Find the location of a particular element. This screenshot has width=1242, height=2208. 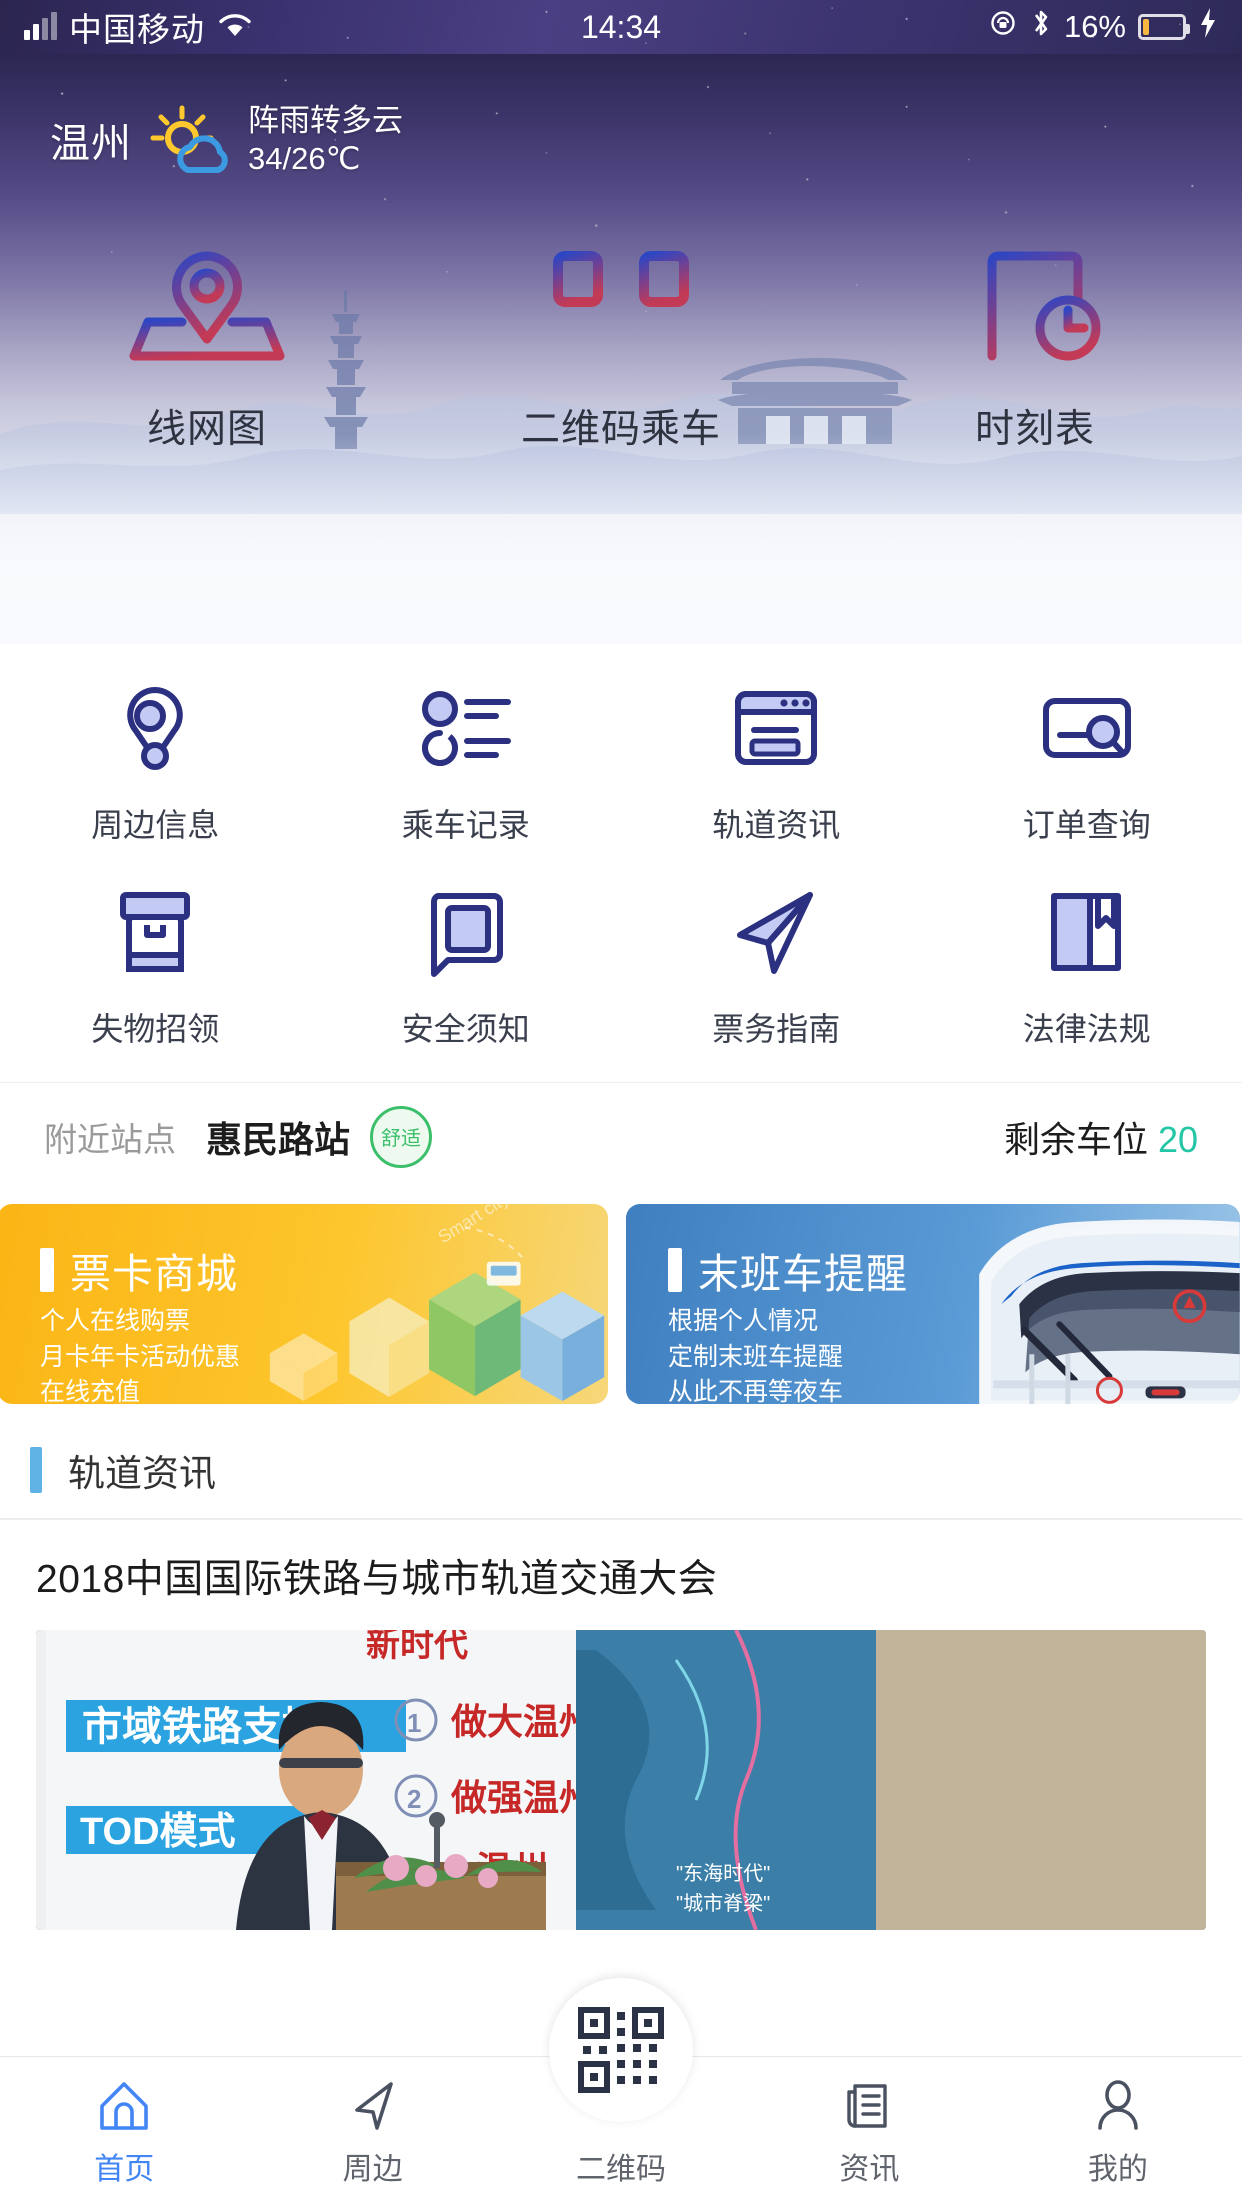

battery-percent-label: 16% is located at coordinates (1094, 26).